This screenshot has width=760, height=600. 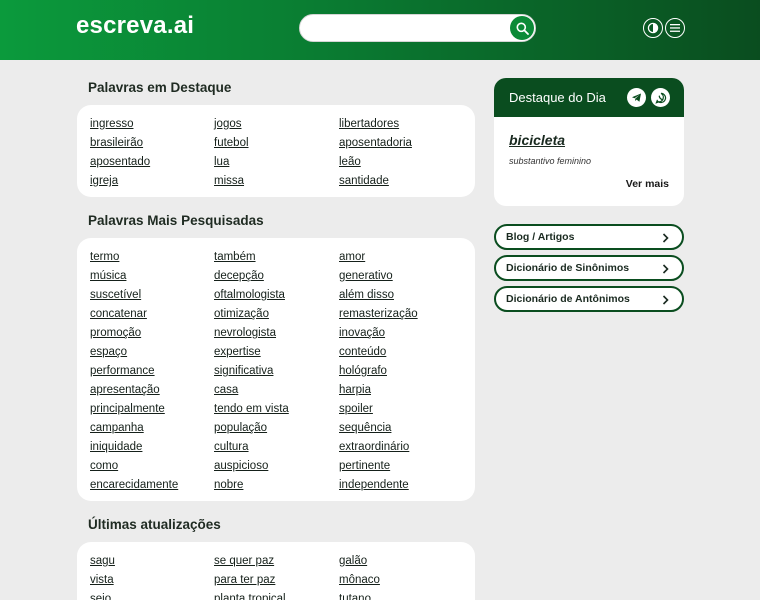 I want to click on dicionario-antonimos-link: Dicionário de Antônimos, so click(x=589, y=299).